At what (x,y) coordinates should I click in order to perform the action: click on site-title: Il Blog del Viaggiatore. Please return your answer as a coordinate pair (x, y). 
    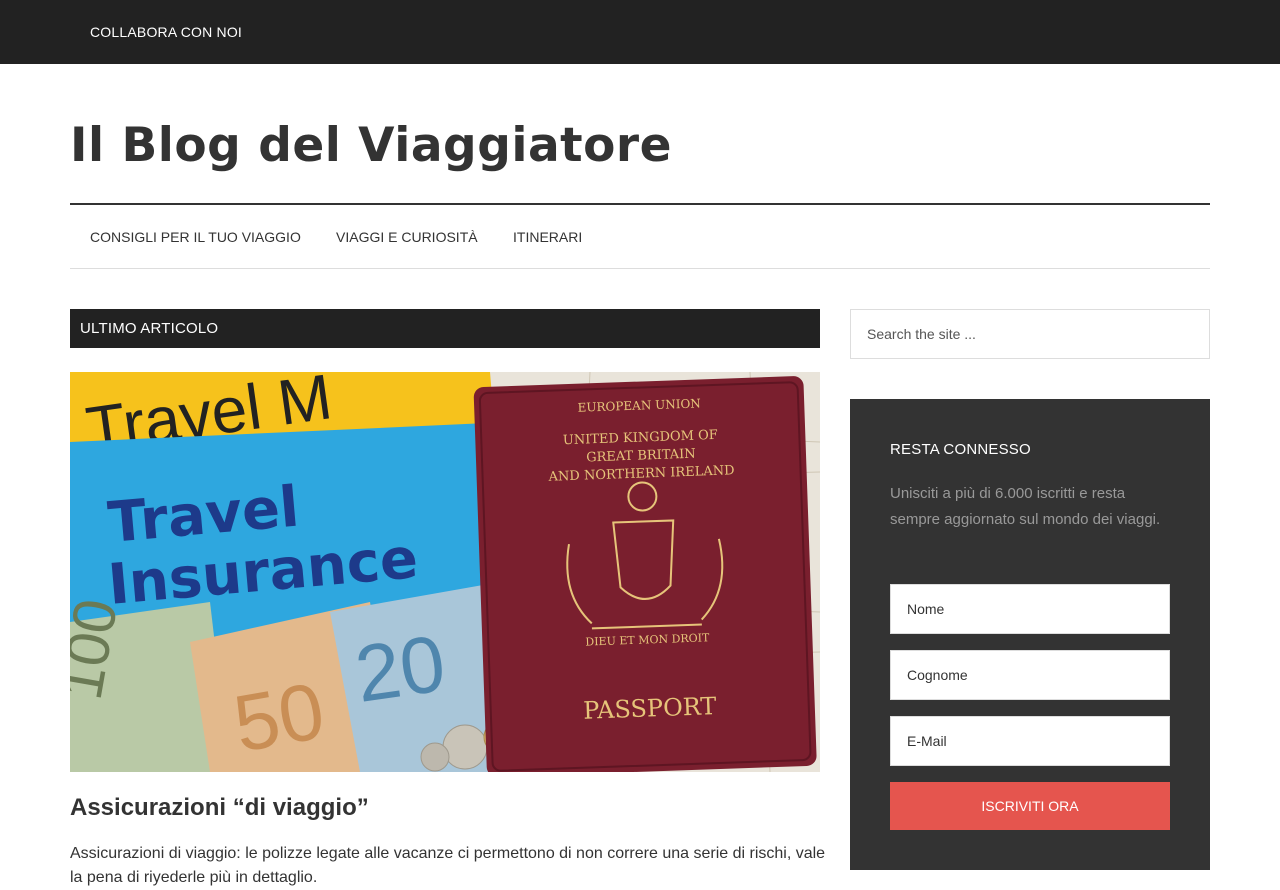
    Looking at the image, I should click on (371, 145).